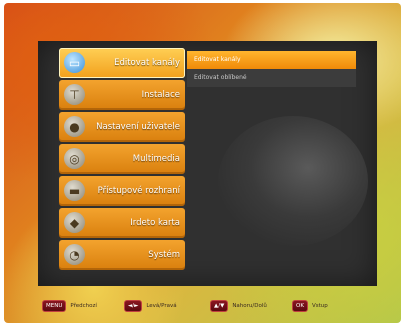 The width and height of the screenshot is (405, 326). Describe the element at coordinates (74, 94) in the screenshot. I see `antenna-icon: ⊤` at that location.